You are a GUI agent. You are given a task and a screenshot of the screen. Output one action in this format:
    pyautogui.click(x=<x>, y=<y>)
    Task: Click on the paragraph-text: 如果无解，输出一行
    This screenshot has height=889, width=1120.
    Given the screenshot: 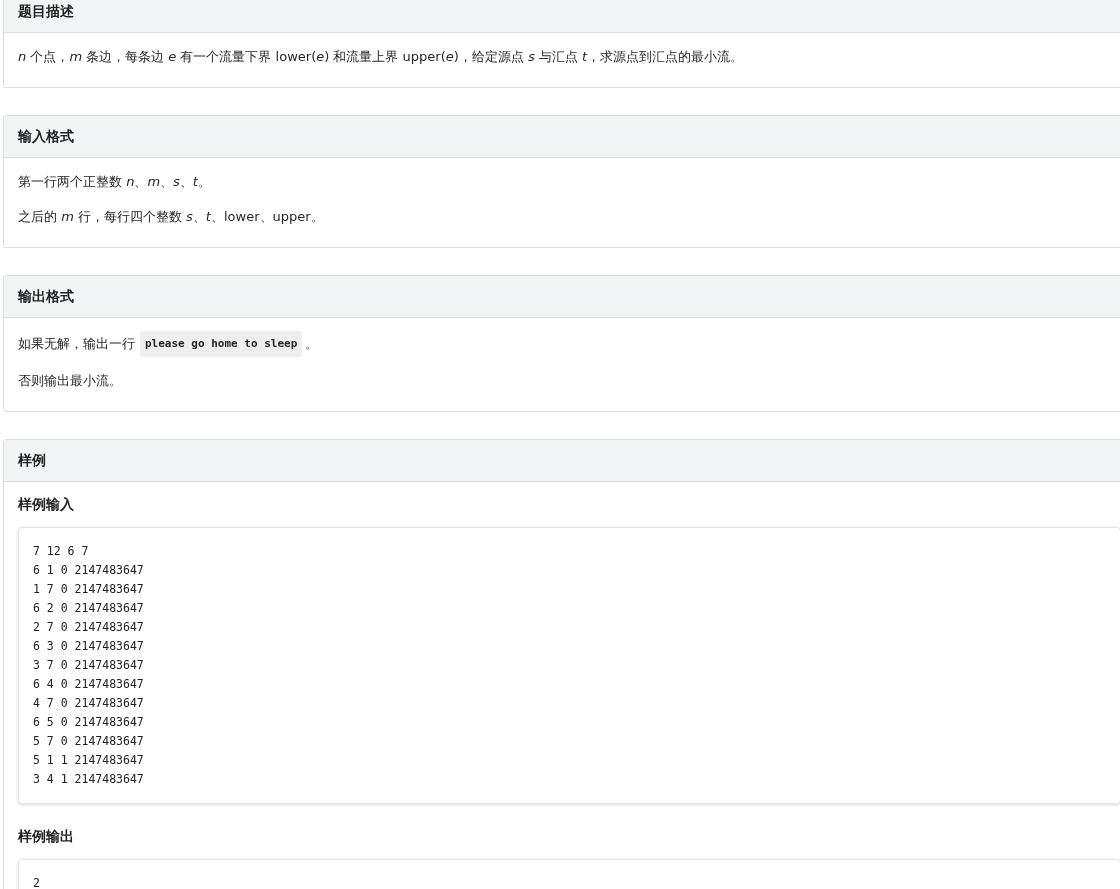 What is the action you would take?
    pyautogui.click(x=76, y=344)
    